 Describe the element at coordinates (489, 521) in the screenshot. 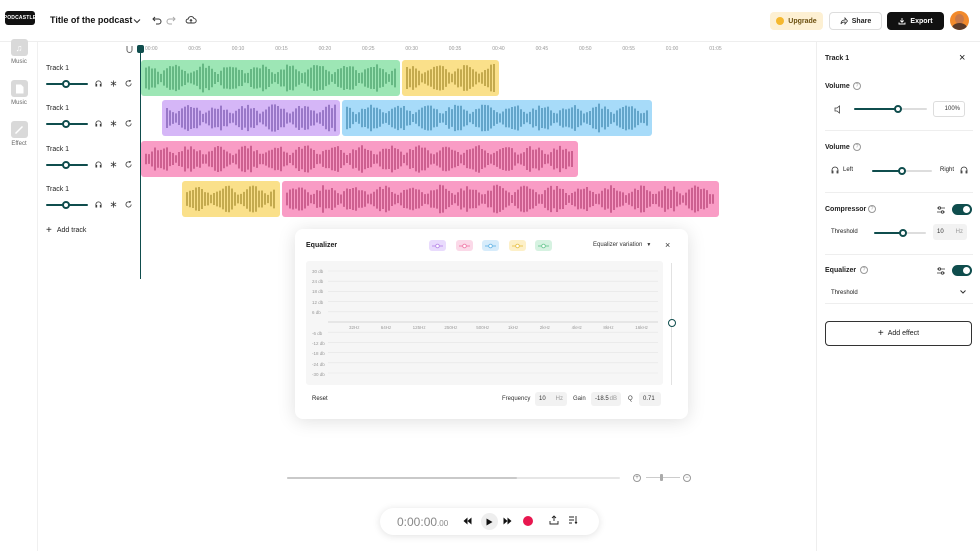

I see `play-button` at that location.